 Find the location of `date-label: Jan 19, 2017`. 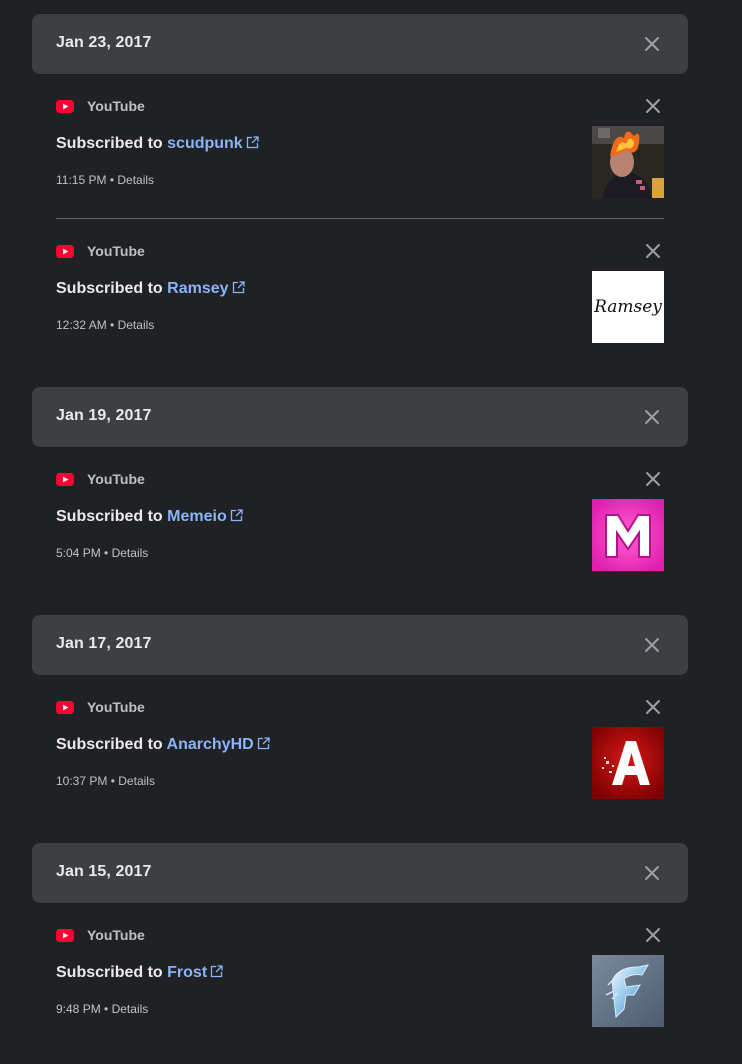

date-label: Jan 19, 2017 is located at coordinates (104, 415).